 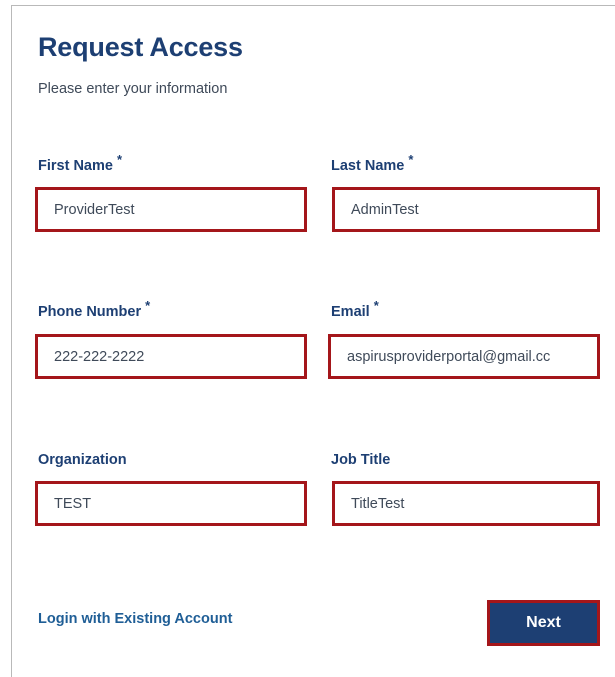 What do you see at coordinates (350, 312) in the screenshot?
I see `email-label-text: Email` at bounding box center [350, 312].